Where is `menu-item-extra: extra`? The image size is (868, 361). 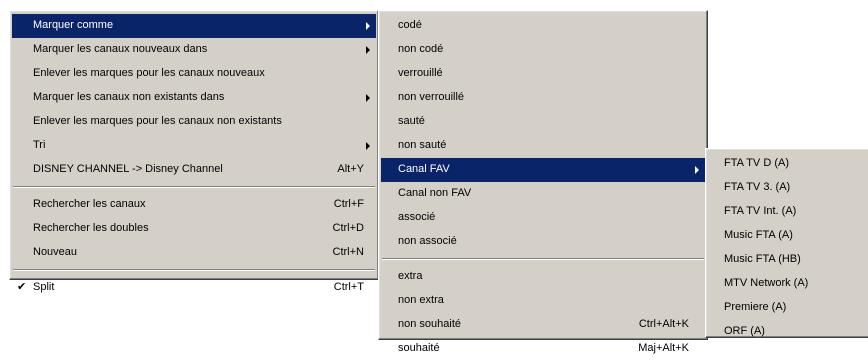
menu-item-extra: extra is located at coordinates (543, 277).